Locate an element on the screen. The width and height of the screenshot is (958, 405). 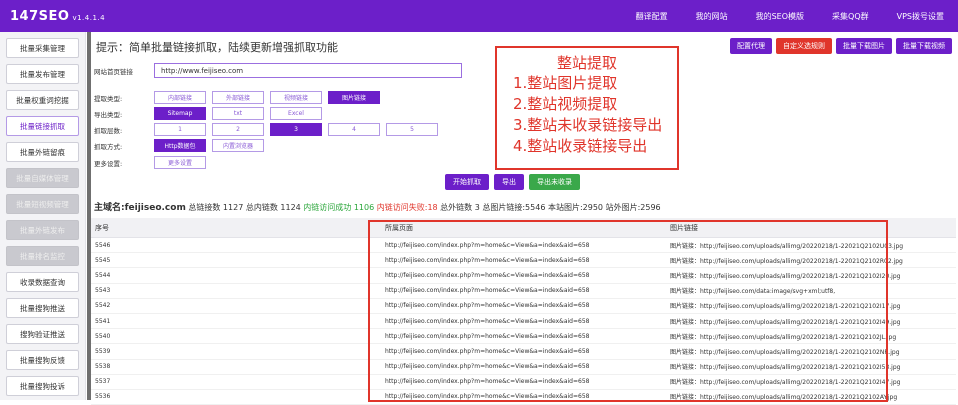
option-depth-1: 1 is located at coordinates (180, 129).